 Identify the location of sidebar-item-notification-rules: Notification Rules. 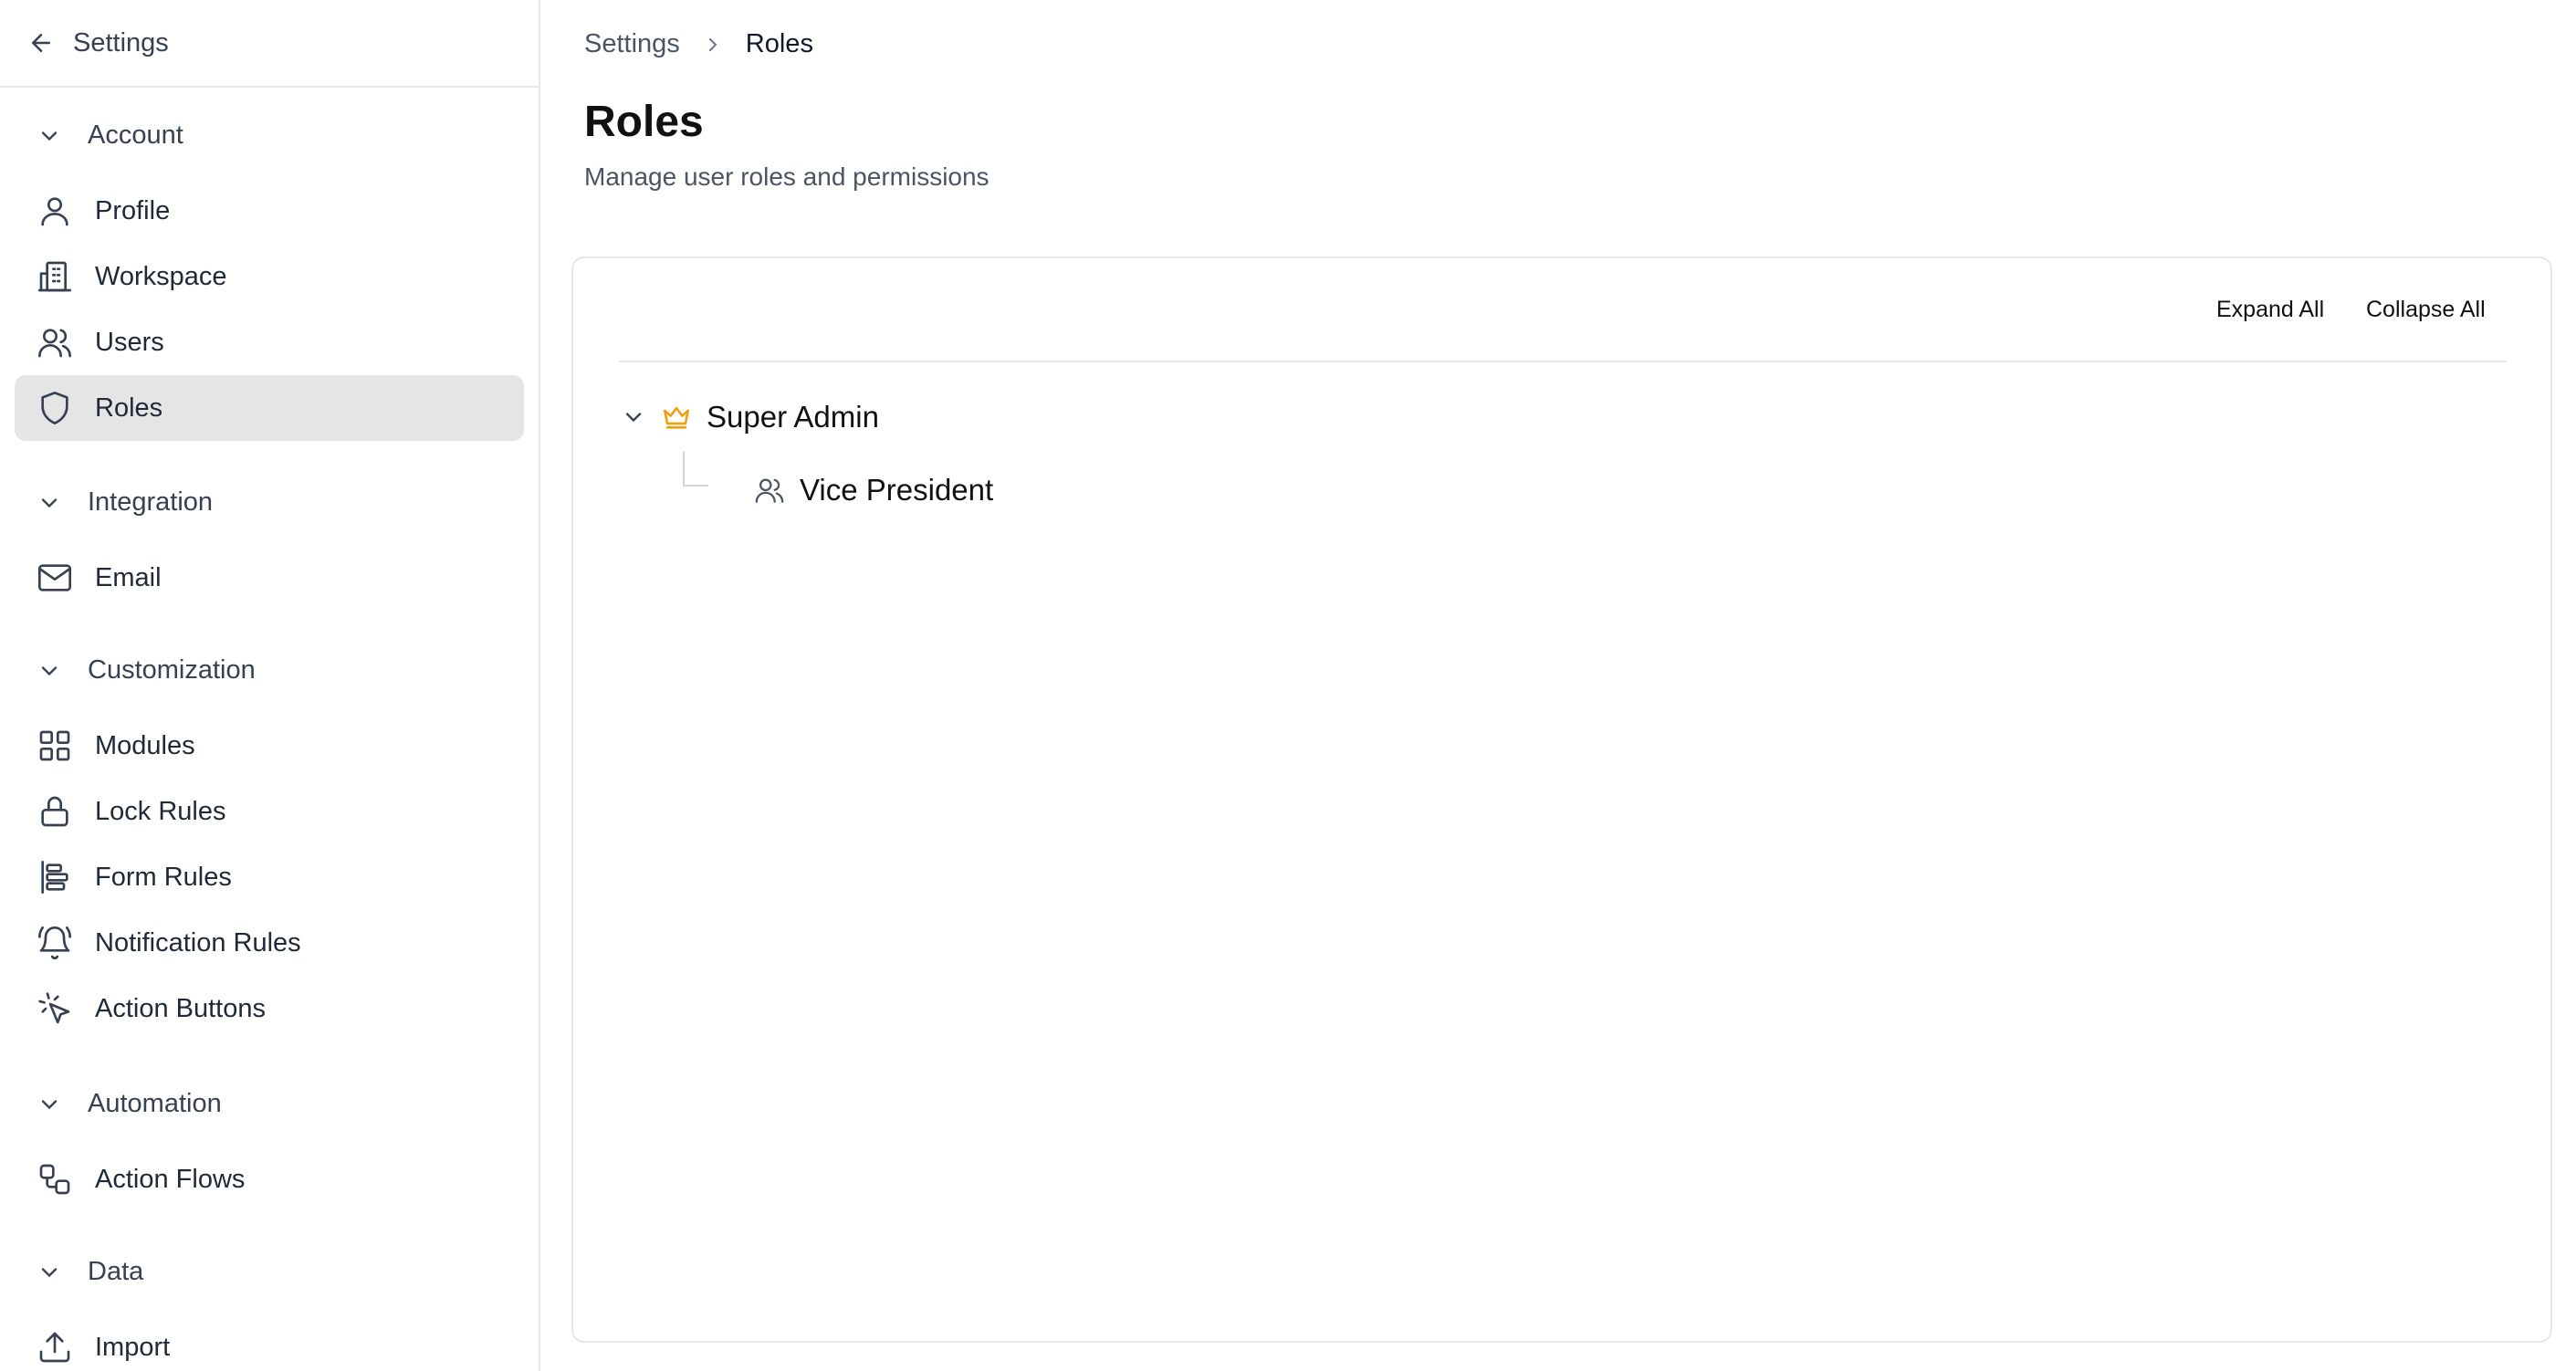
(269, 943).